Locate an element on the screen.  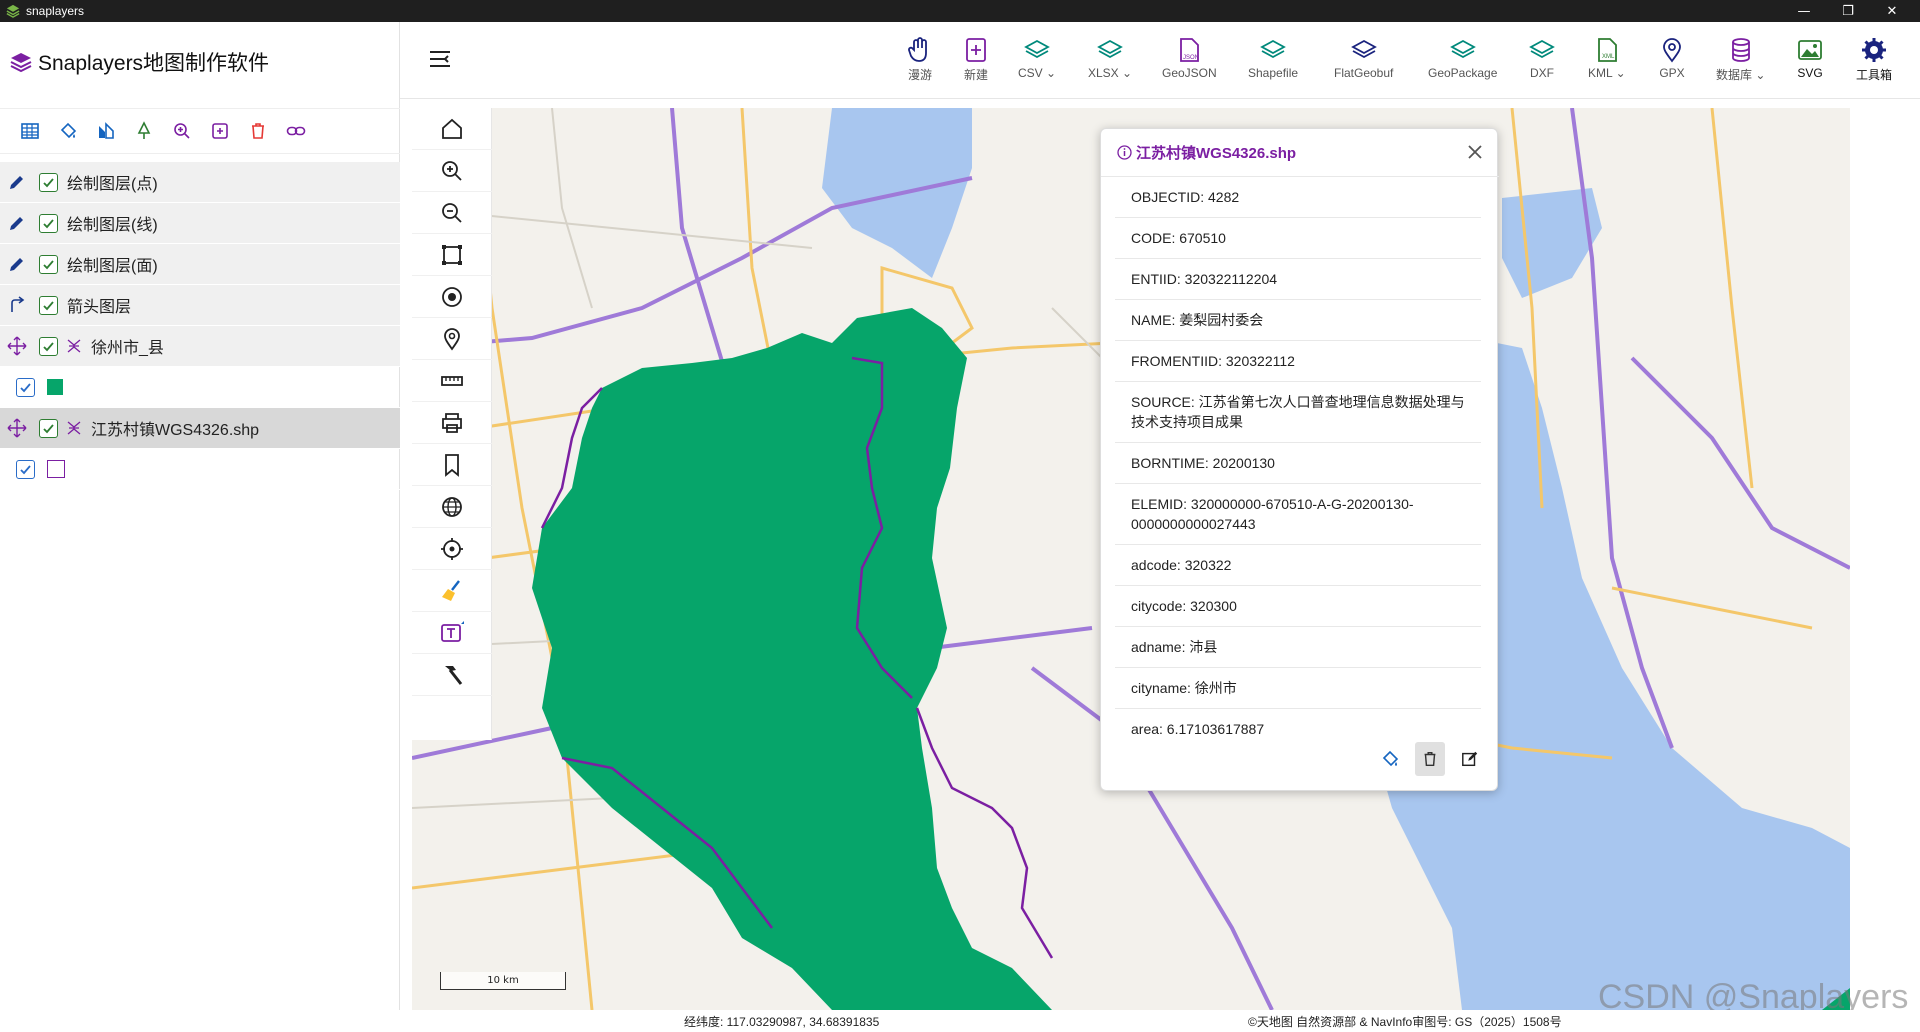
hand-icon is located at coordinates (917, 49).